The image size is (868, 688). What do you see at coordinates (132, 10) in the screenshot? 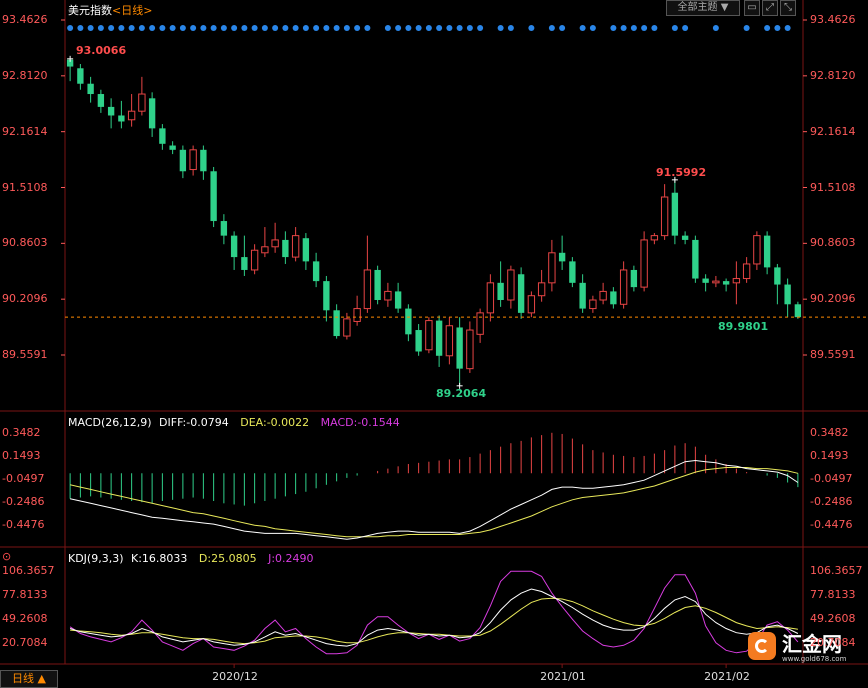
I see `period-label: <日线>` at bounding box center [132, 10].